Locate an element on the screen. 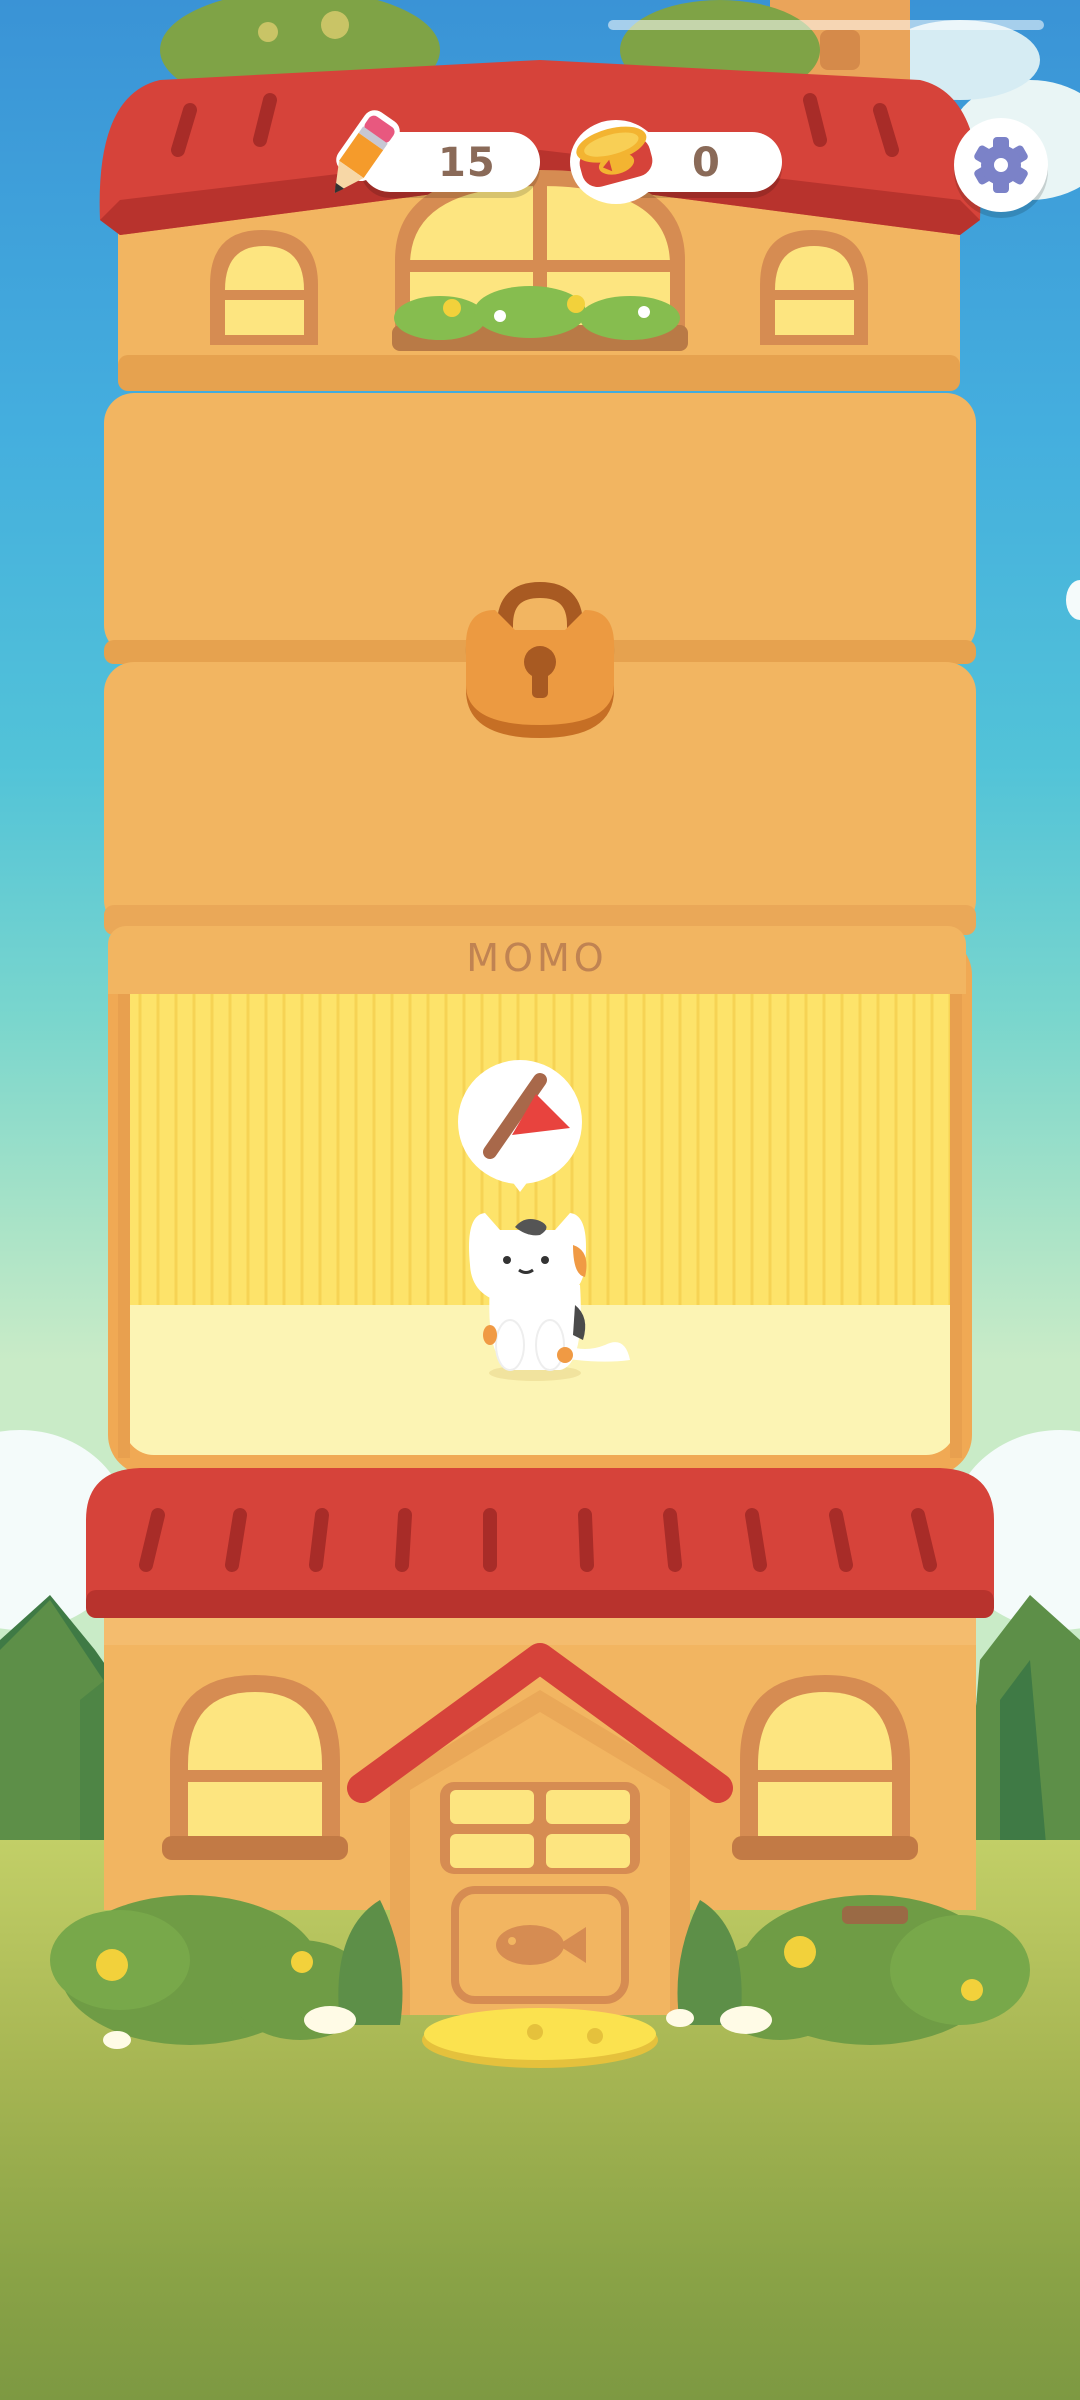 This screenshot has height=2400, width=1080. gear-icon is located at coordinates (1001, 165).